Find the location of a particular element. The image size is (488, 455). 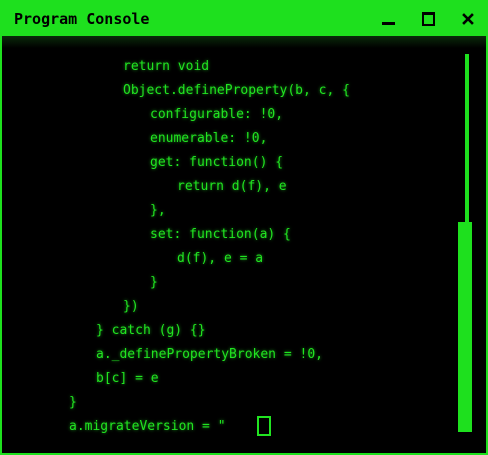

close-icon is located at coordinates (468, 19).